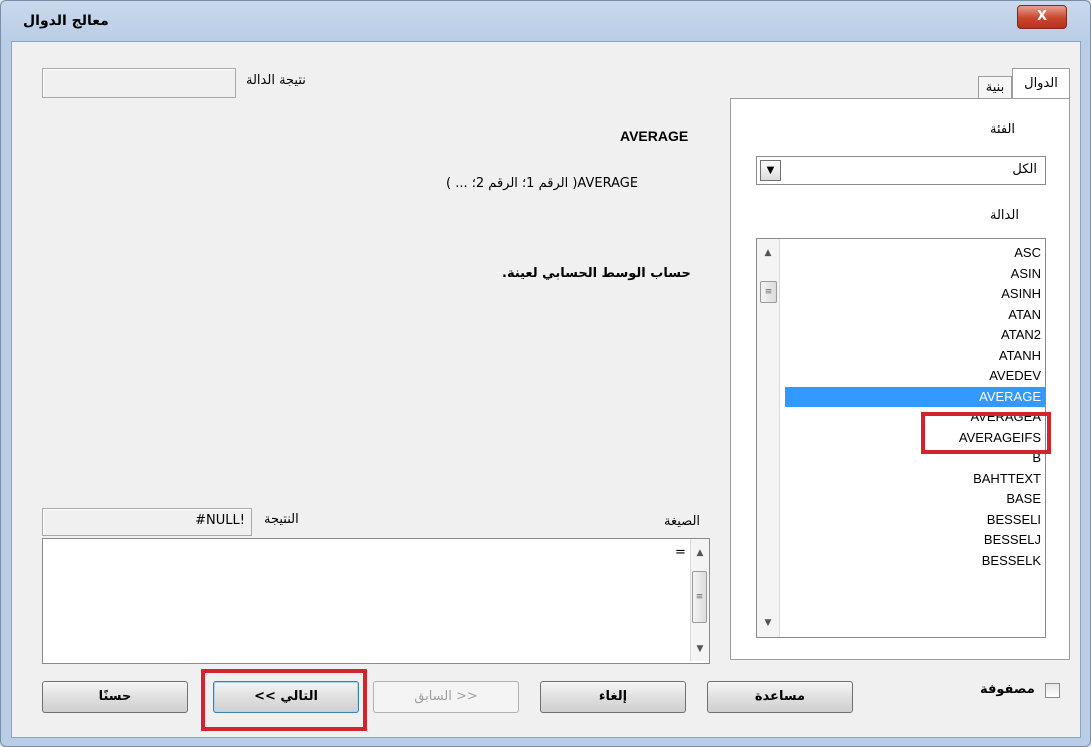 The image size is (1091, 747). Describe the element at coordinates (901, 170) in the screenshot. I see `category-select: الكل ▼` at that location.